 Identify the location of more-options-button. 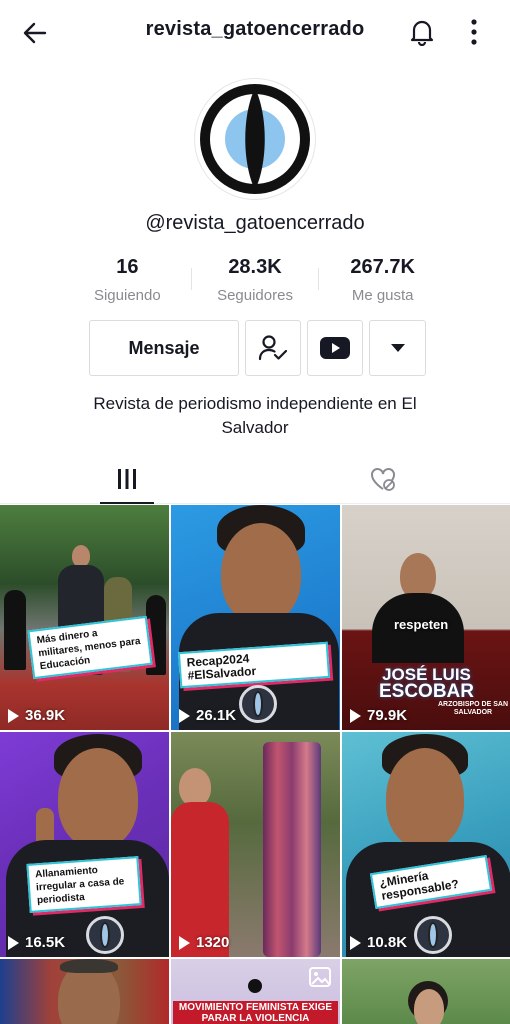
(474, 32).